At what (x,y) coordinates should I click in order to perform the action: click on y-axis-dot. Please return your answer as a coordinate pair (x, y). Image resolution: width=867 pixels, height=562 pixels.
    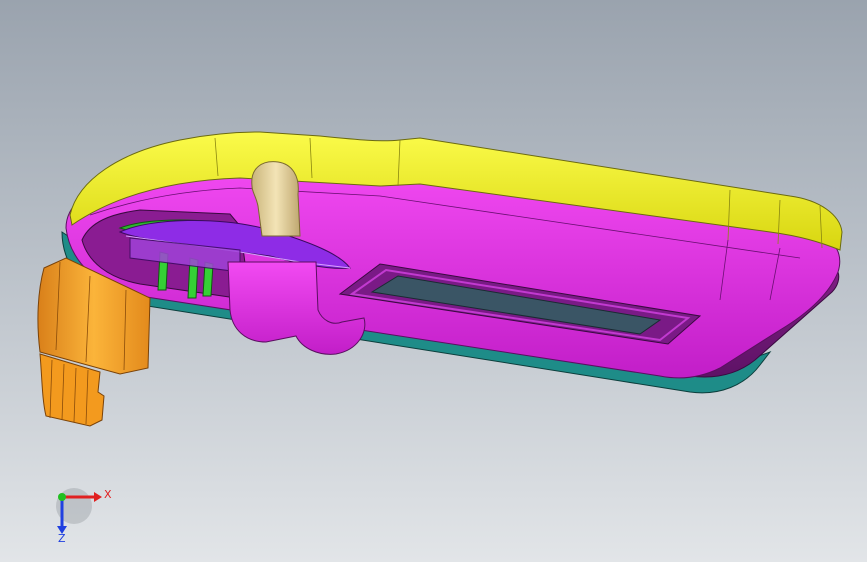
    Looking at the image, I should click on (62, 497).